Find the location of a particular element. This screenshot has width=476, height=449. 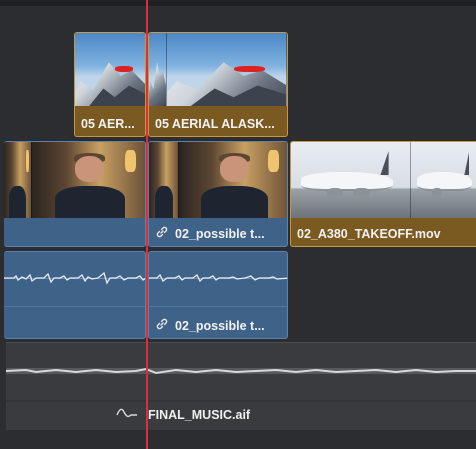

clip-audio-interview is located at coordinates (75, 295).